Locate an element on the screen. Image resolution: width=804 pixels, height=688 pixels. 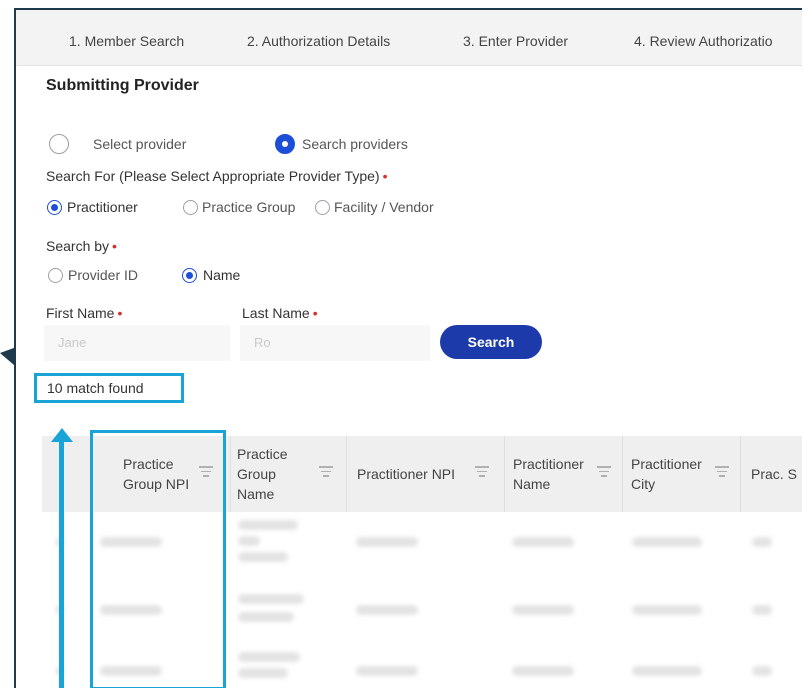
last-name-input: Ro is located at coordinates (335, 343).